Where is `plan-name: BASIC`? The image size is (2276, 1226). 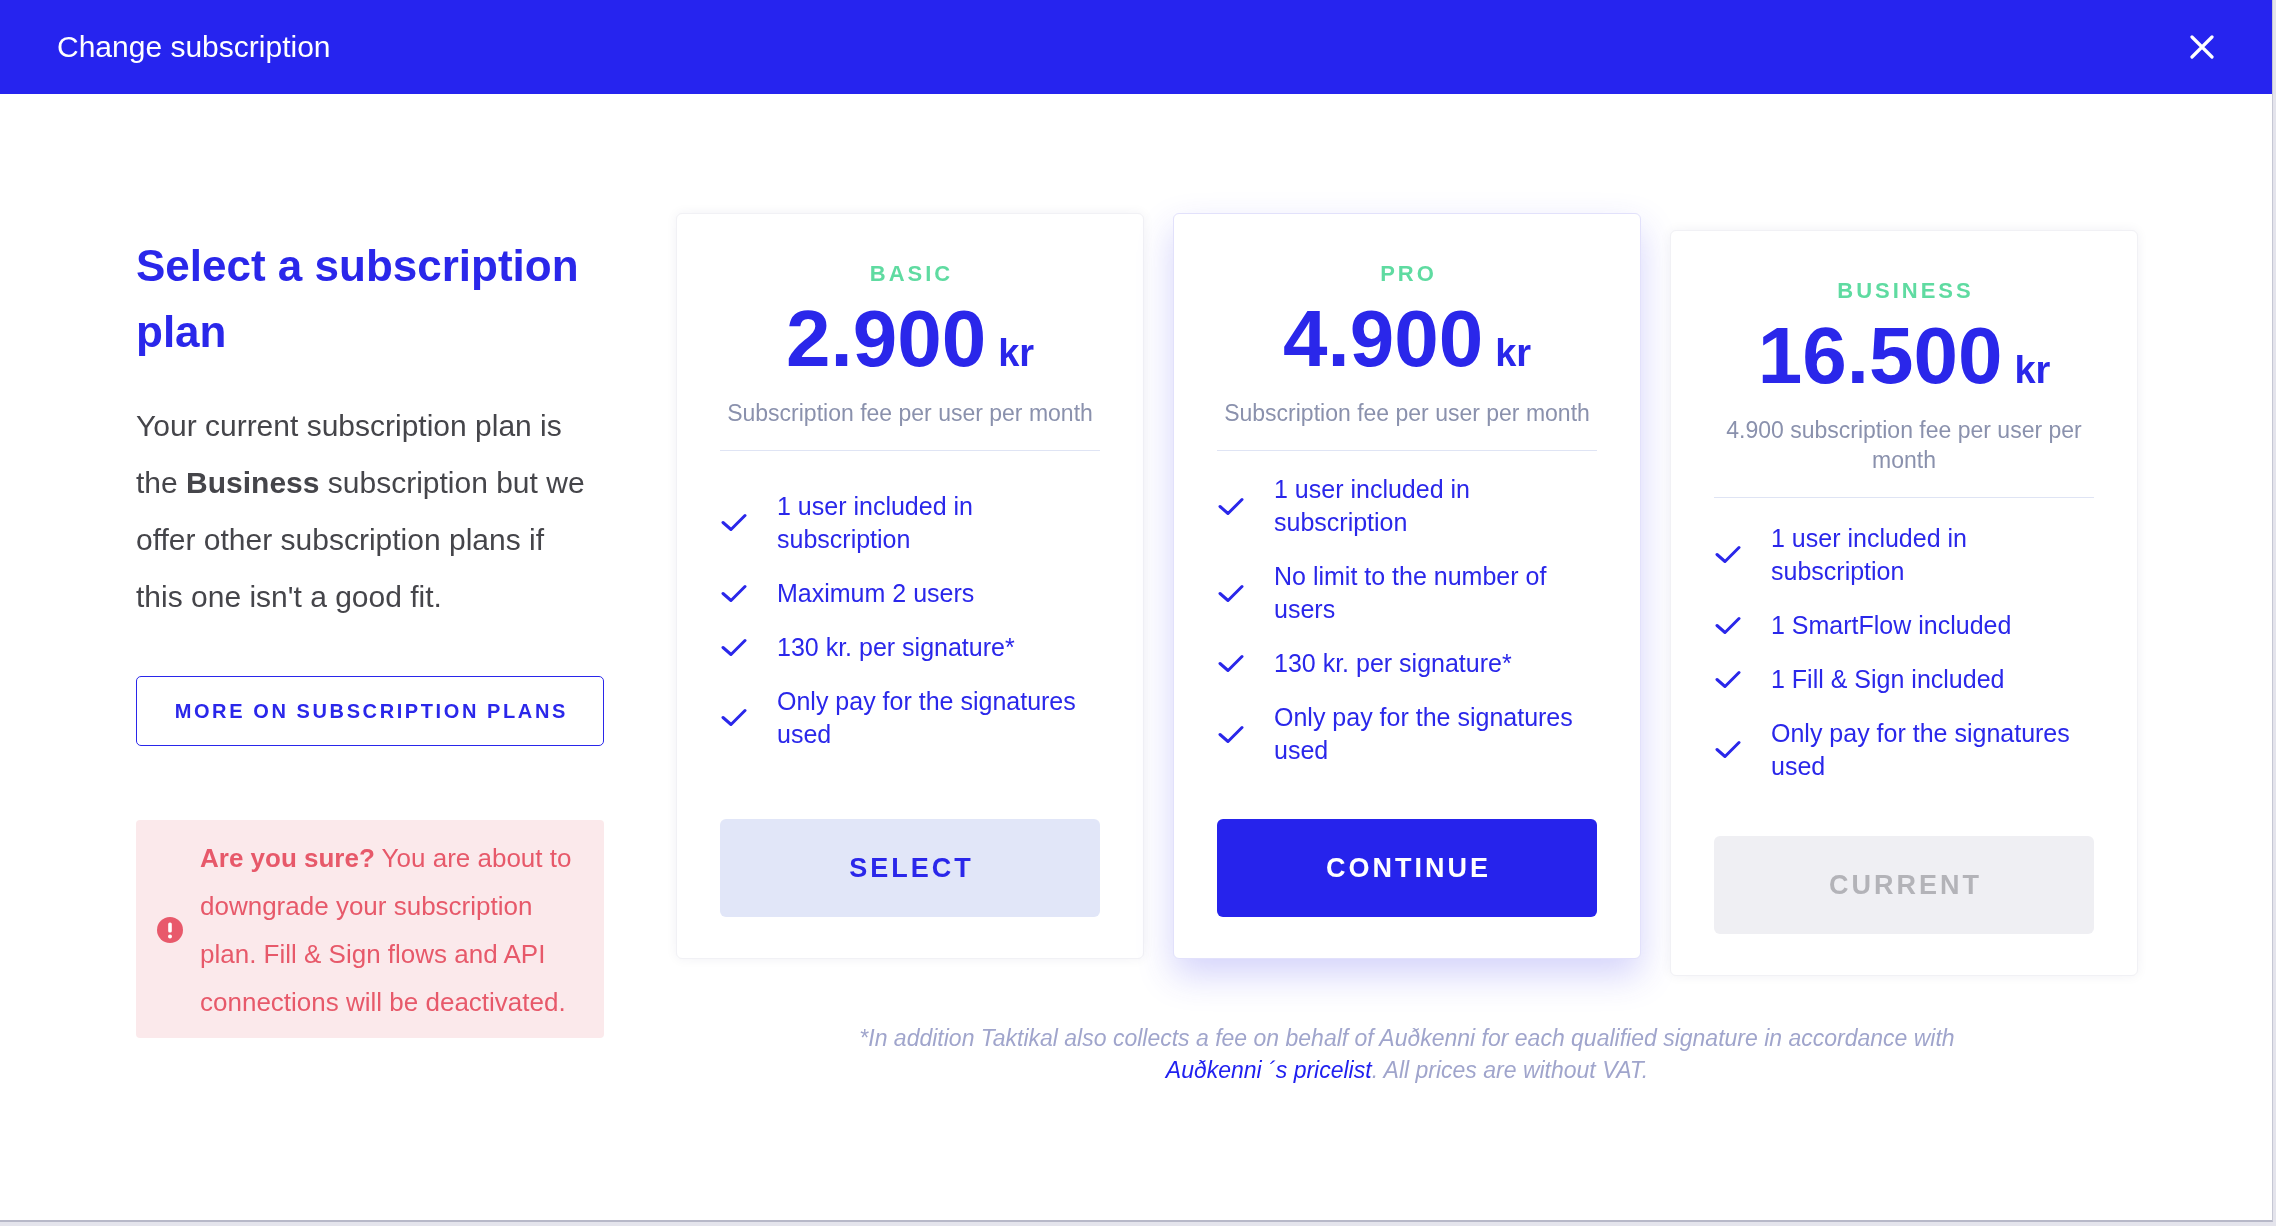
plan-name: BASIC is located at coordinates (911, 274).